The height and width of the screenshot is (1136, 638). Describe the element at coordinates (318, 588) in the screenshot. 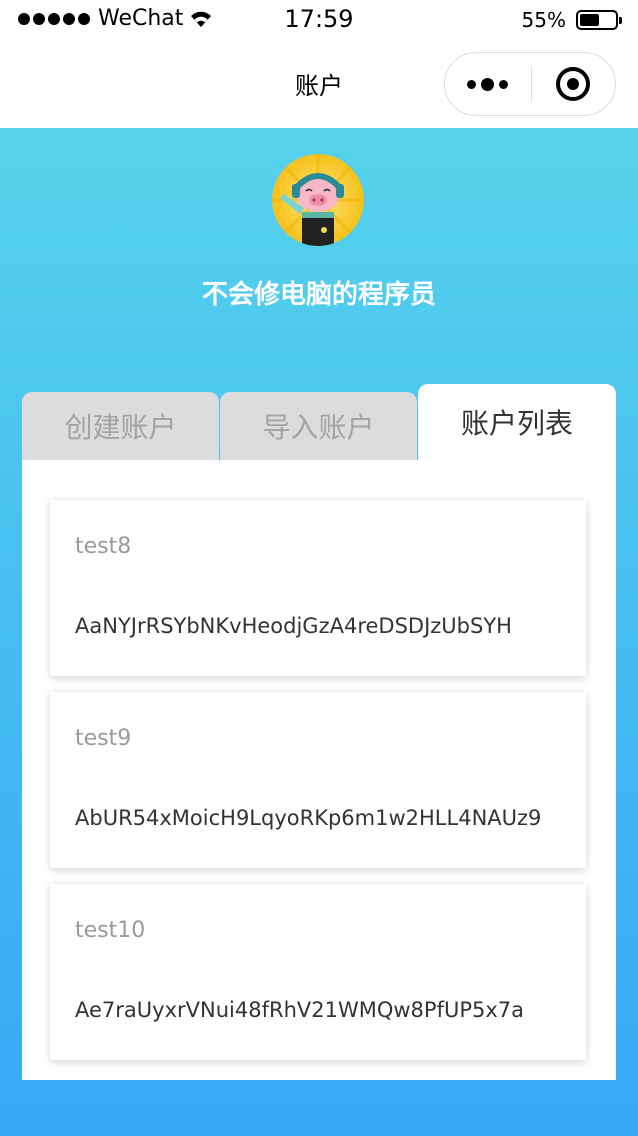

I see `account-card: test8 AaNYJrRSYbNKvHeodjGzA4reDSDJzUbSYH` at that location.